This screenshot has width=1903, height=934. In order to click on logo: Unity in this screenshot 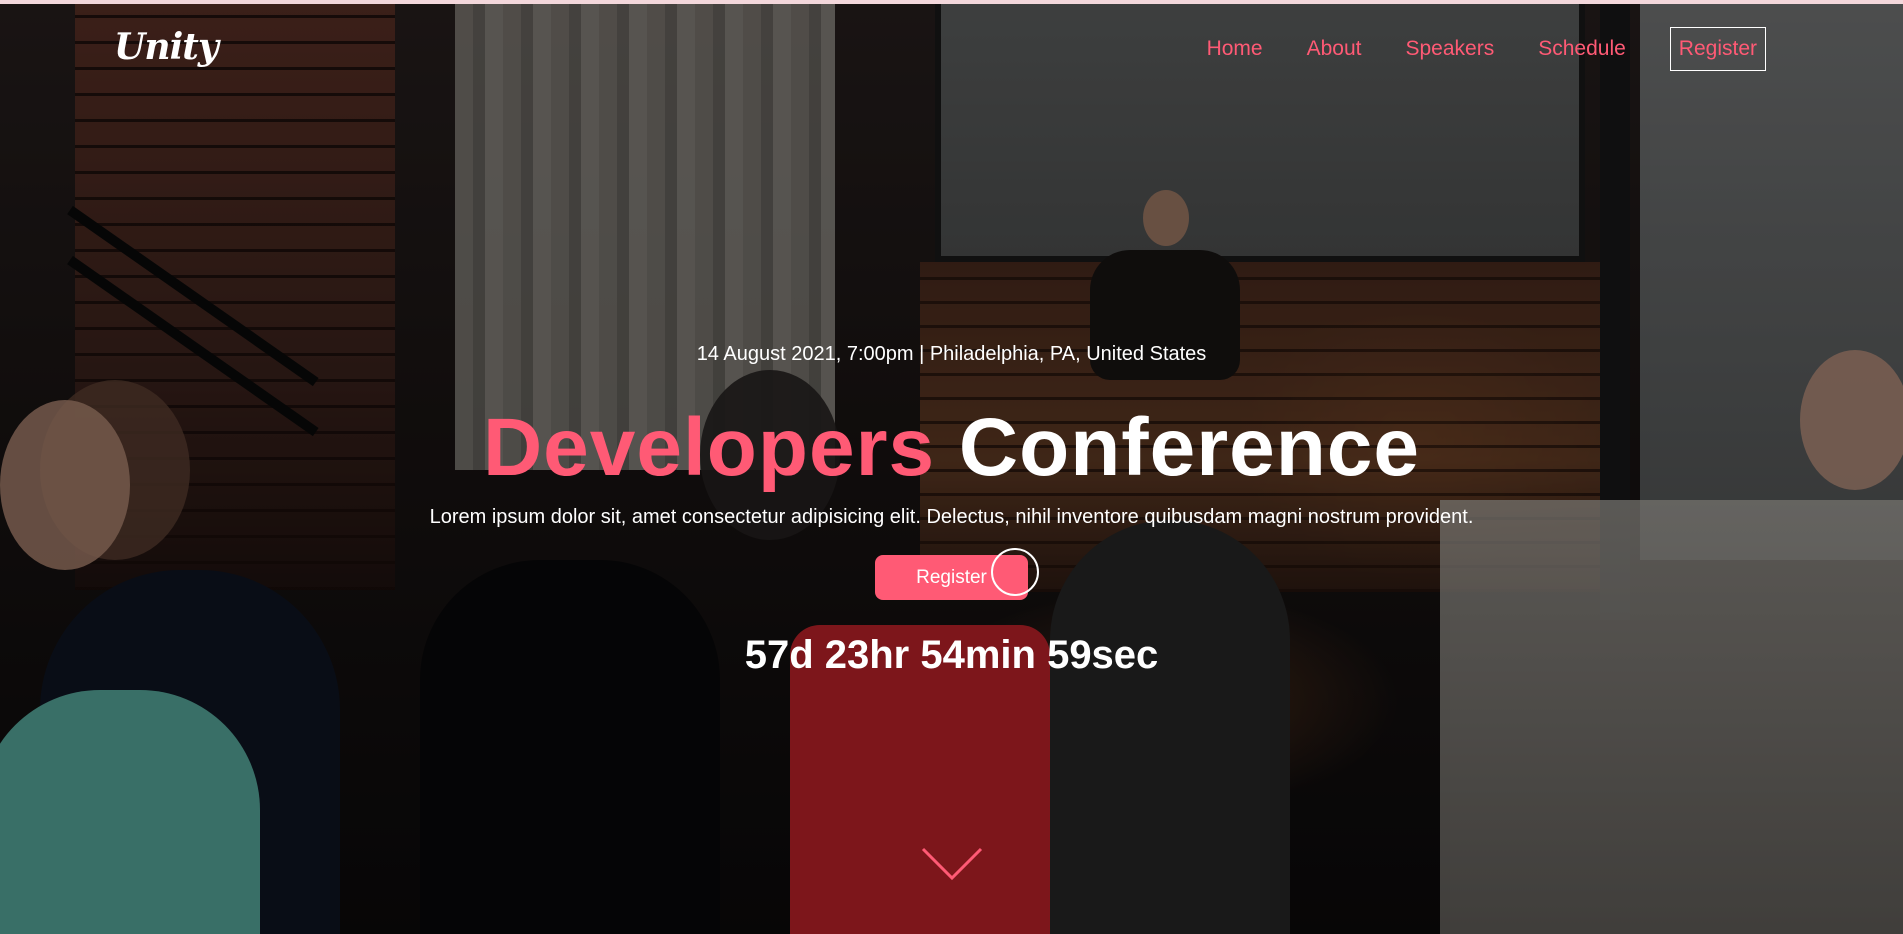, I will do `click(166, 47)`.